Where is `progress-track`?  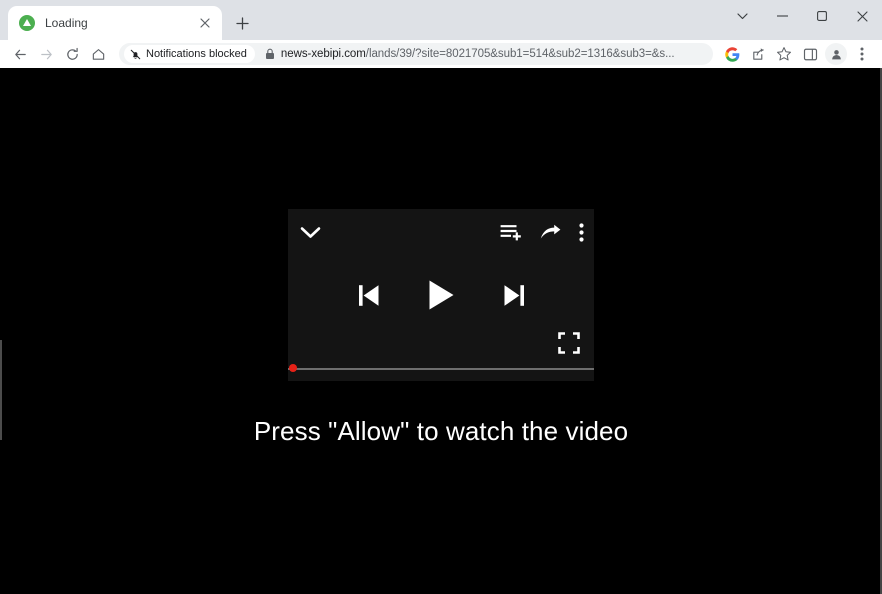
progress-track is located at coordinates (441, 369).